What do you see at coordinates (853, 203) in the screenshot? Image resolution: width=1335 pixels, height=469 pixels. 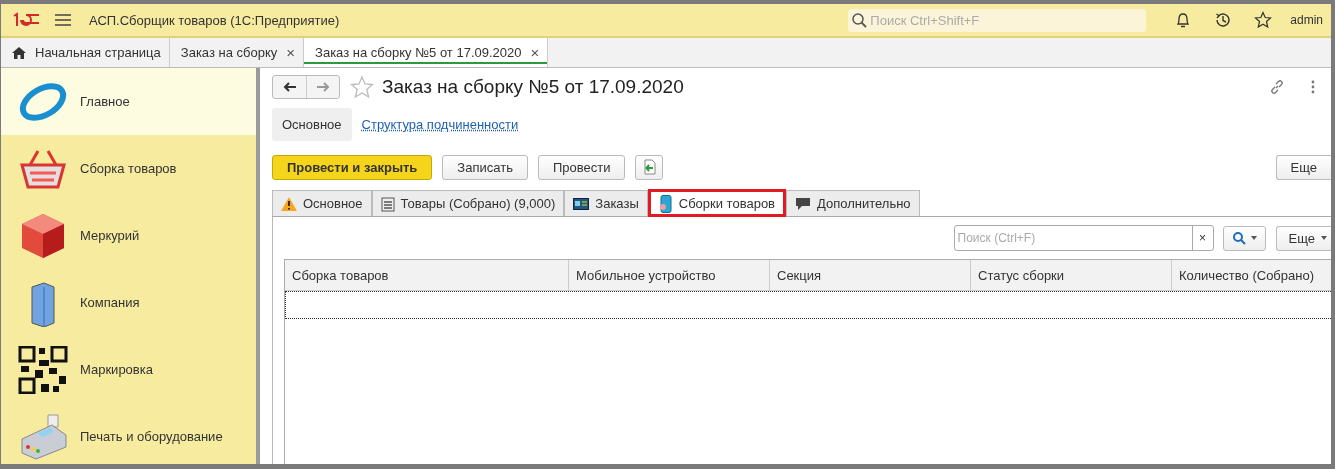 I see `form-tab: Дополнительно` at bounding box center [853, 203].